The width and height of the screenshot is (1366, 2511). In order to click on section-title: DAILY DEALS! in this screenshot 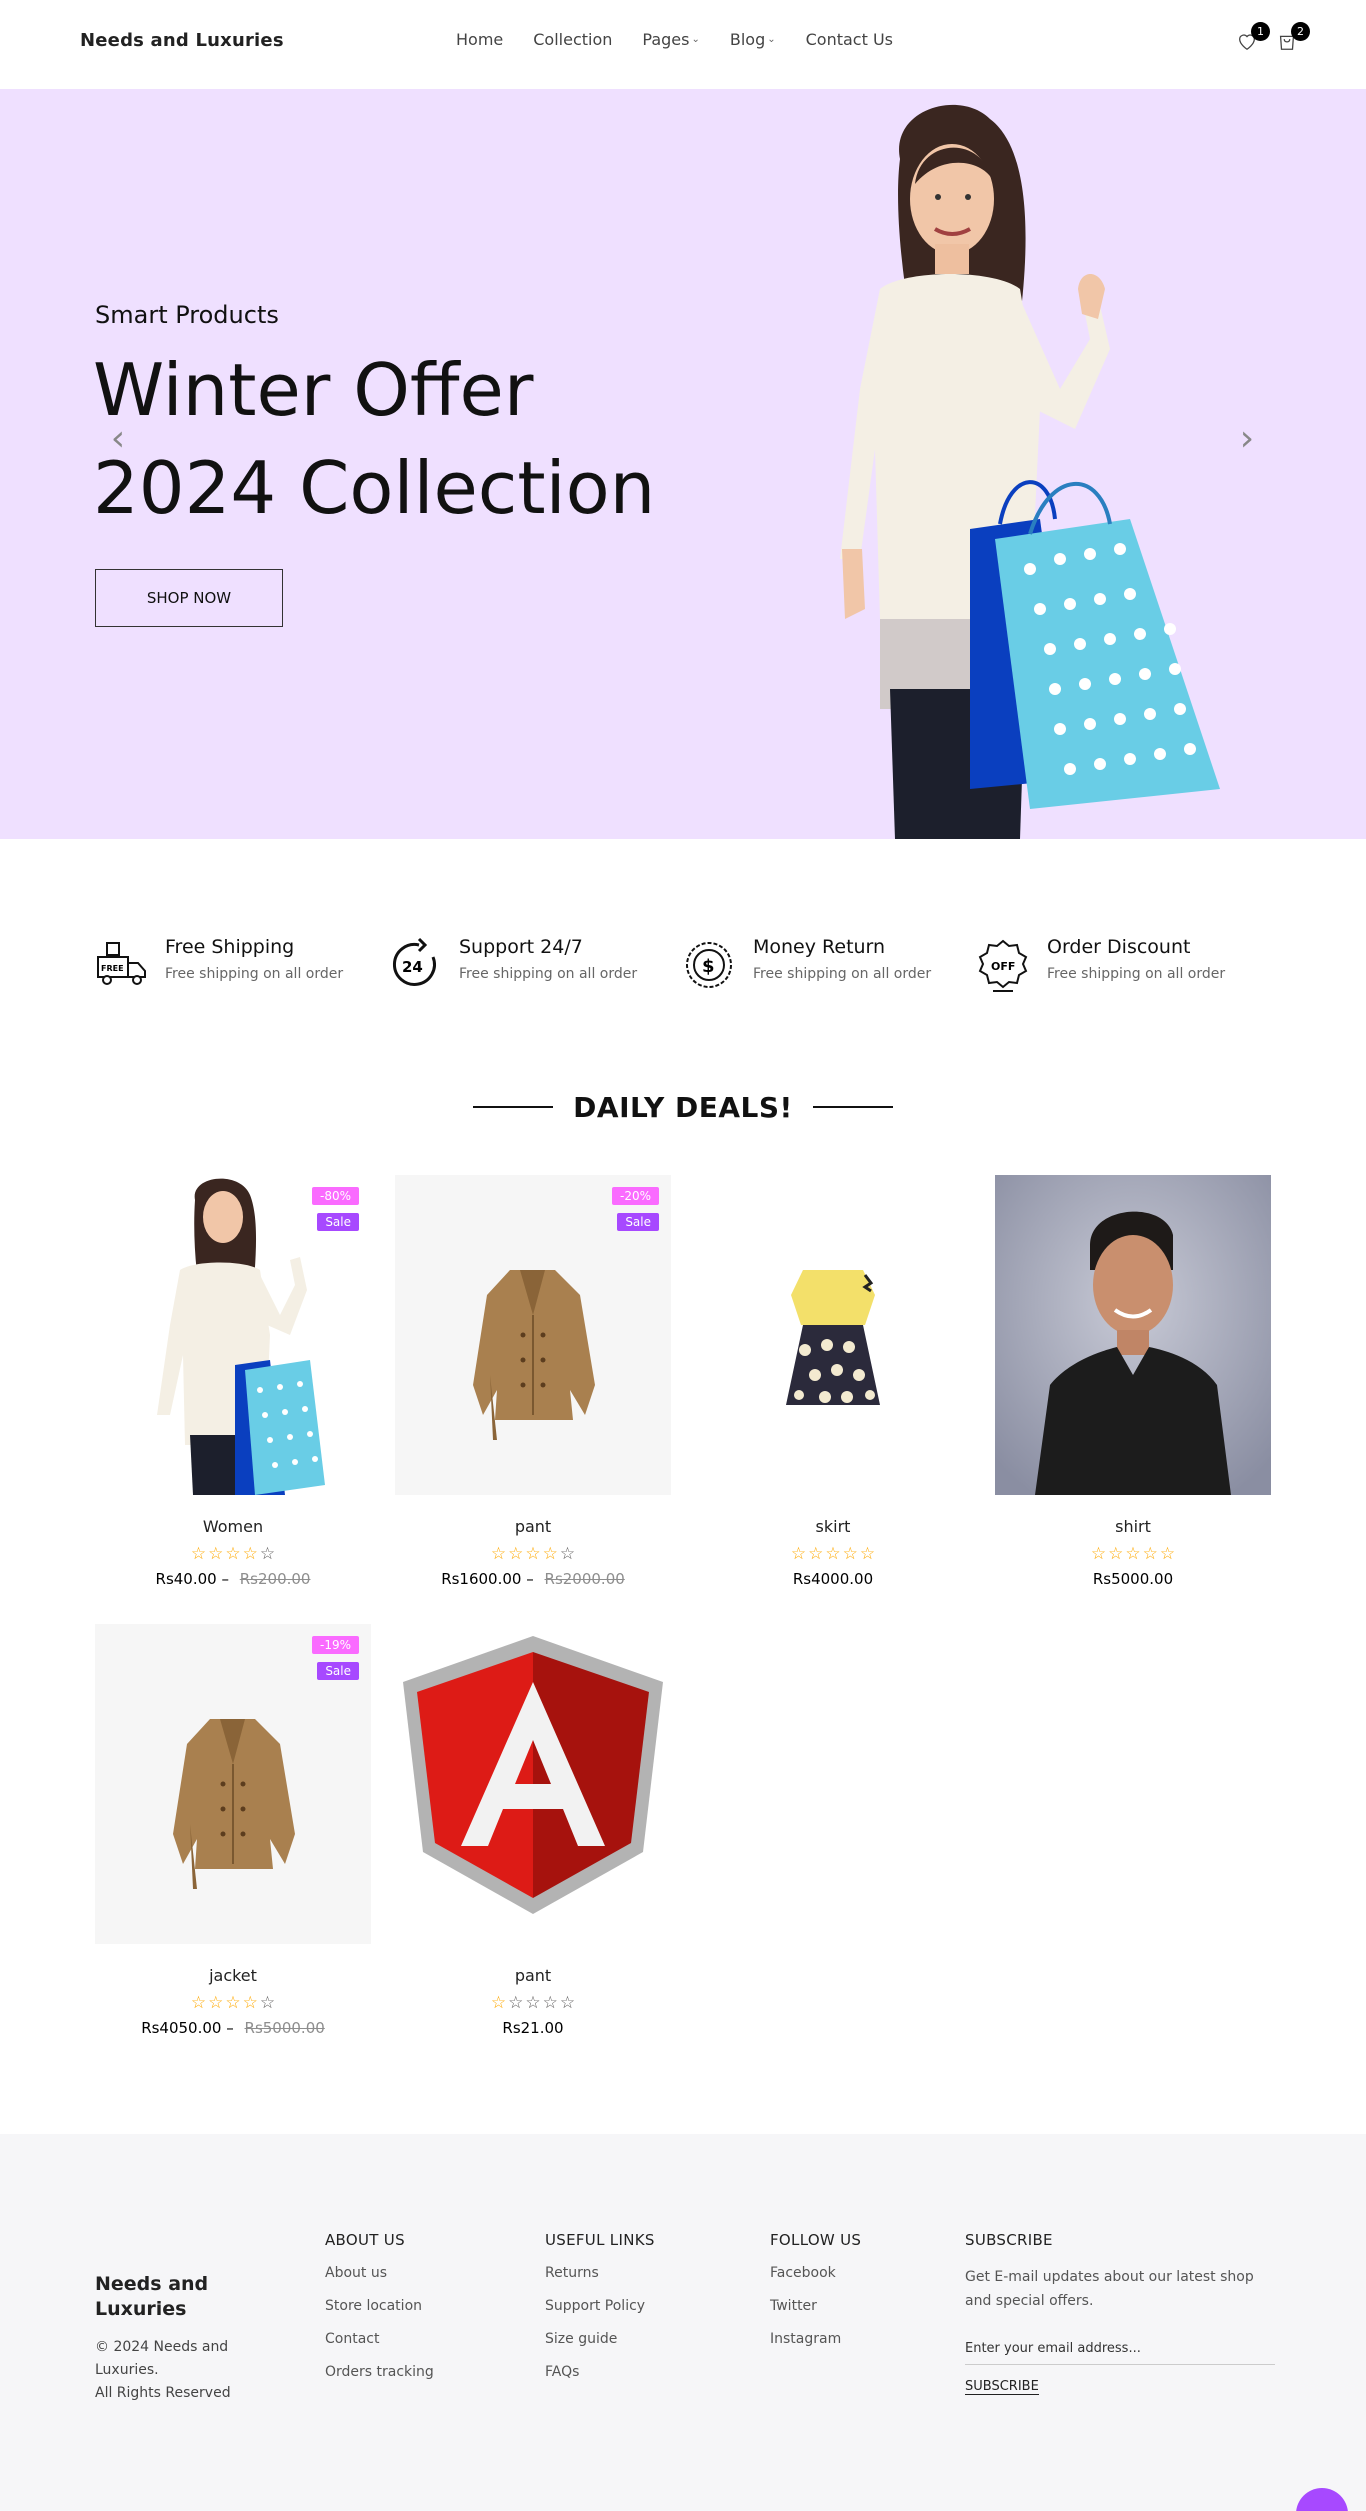, I will do `click(683, 1107)`.